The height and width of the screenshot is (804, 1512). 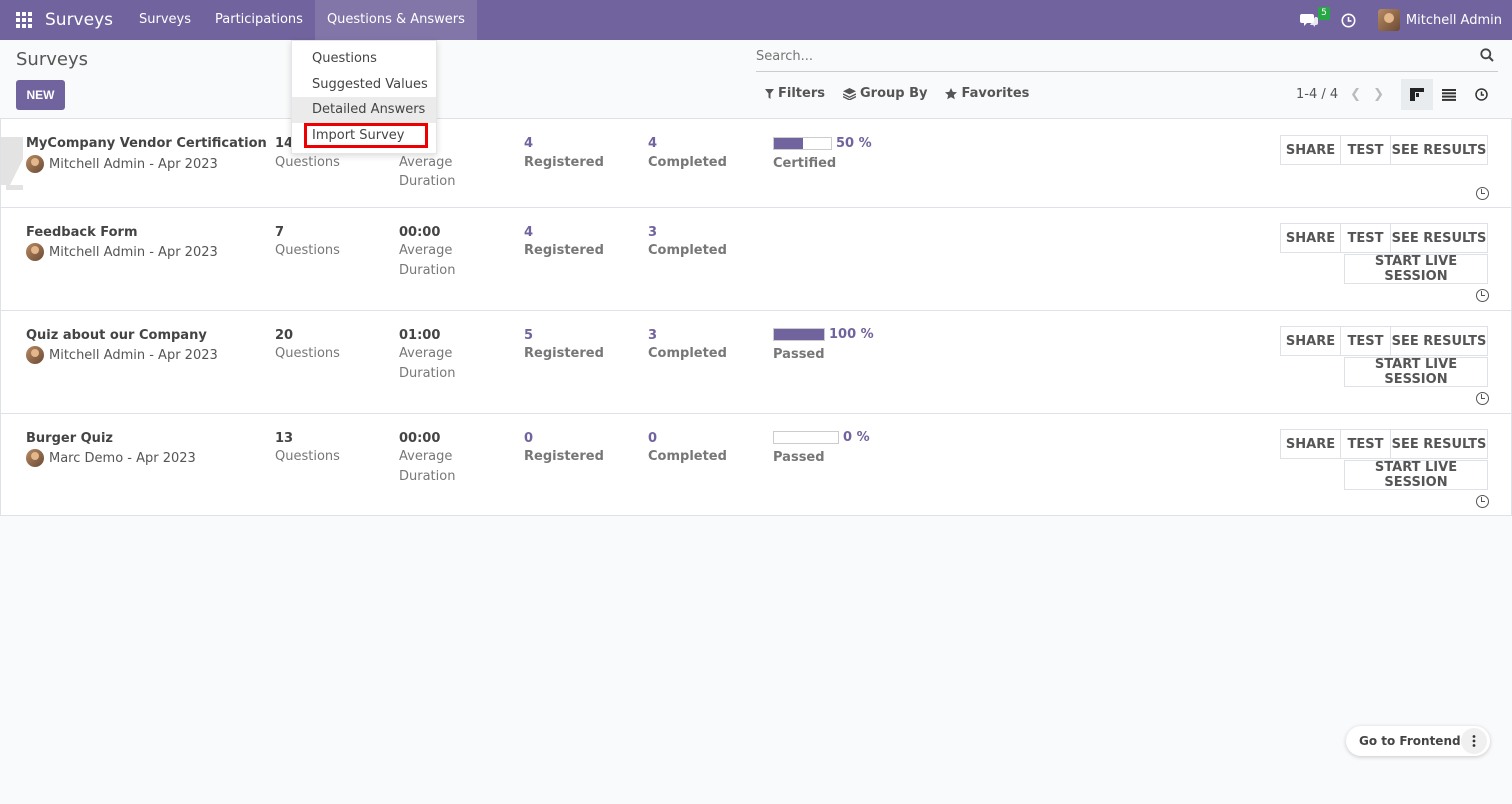 What do you see at coordinates (528, 335) in the screenshot?
I see `registered-count: 5` at bounding box center [528, 335].